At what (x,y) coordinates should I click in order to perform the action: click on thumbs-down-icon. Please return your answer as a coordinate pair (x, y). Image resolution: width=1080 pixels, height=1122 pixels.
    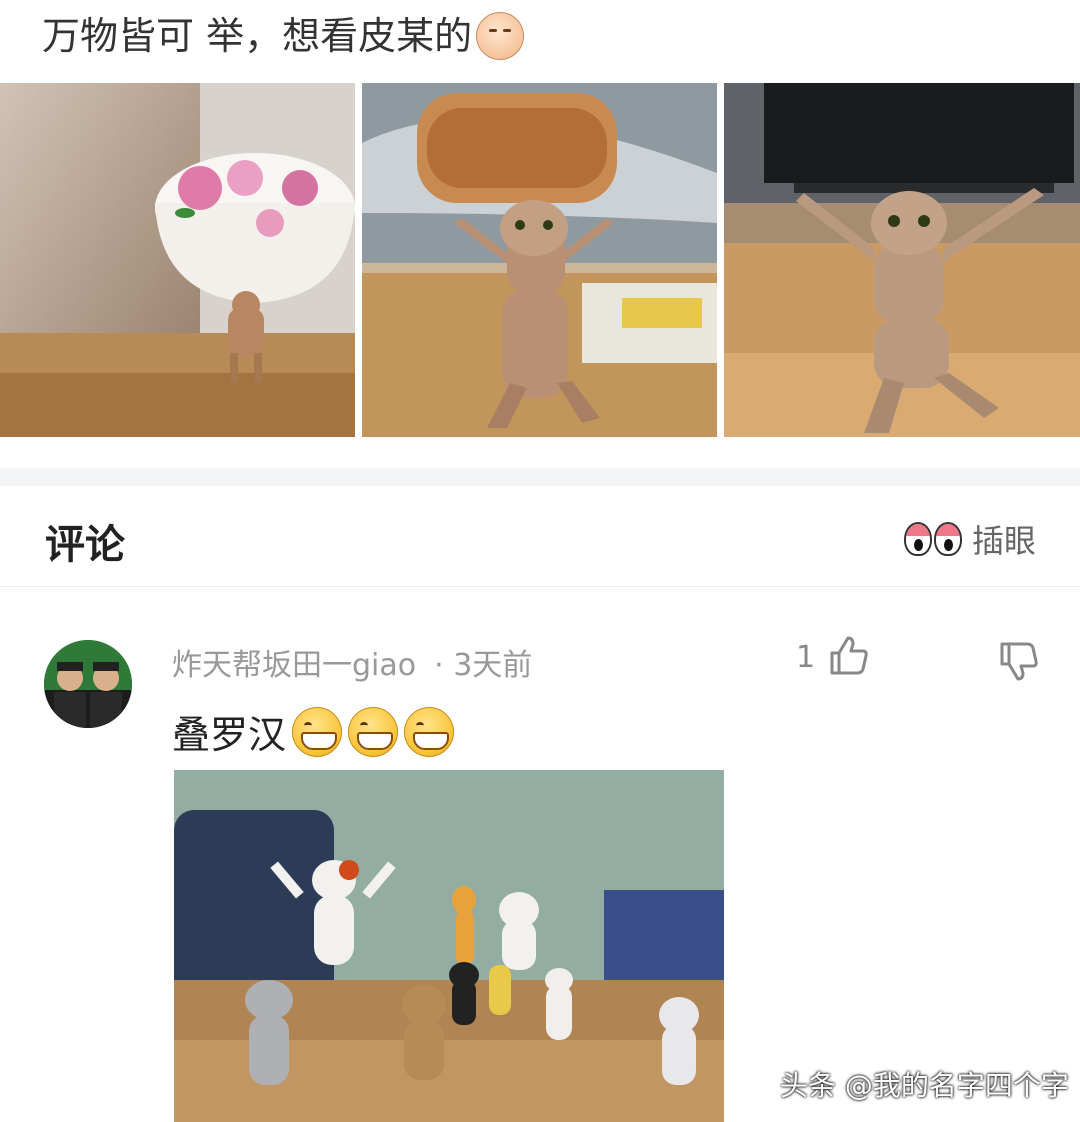
    Looking at the image, I should click on (1018, 662).